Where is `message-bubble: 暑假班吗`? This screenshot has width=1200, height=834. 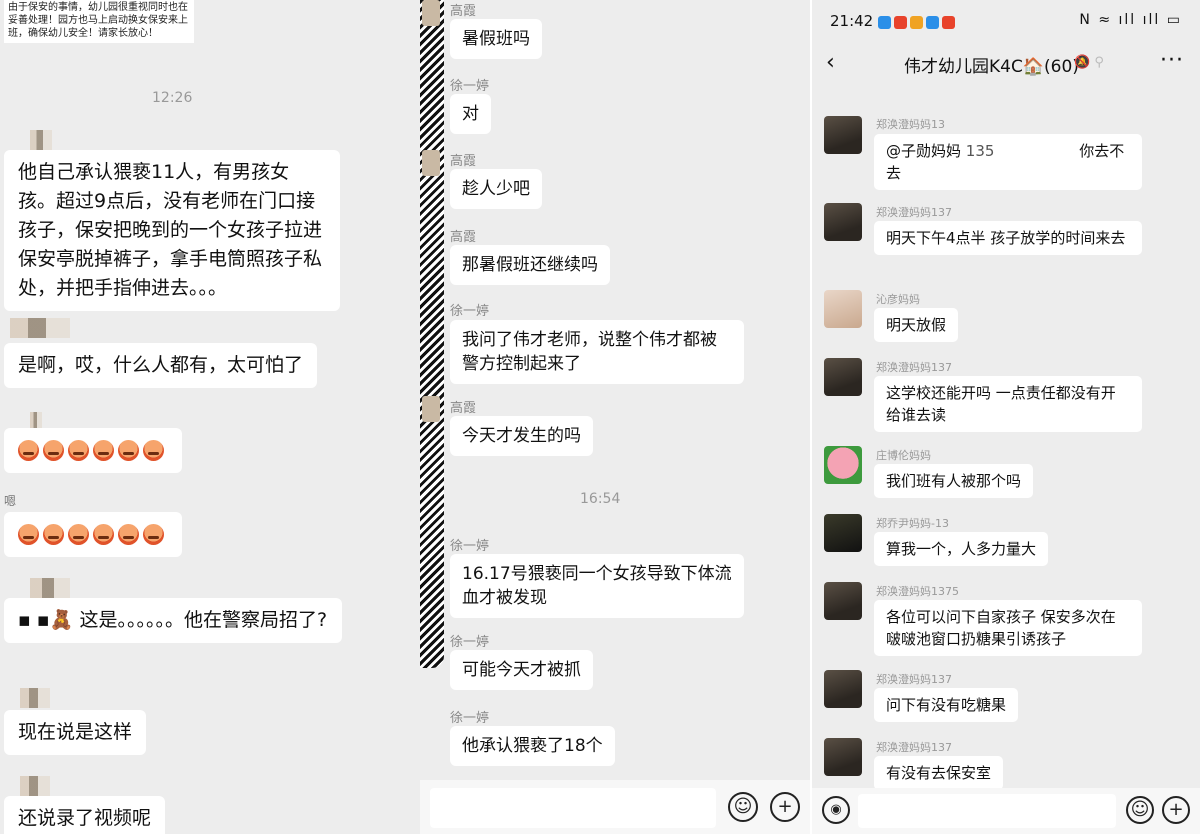
message-bubble: 暑假班吗 is located at coordinates (496, 39).